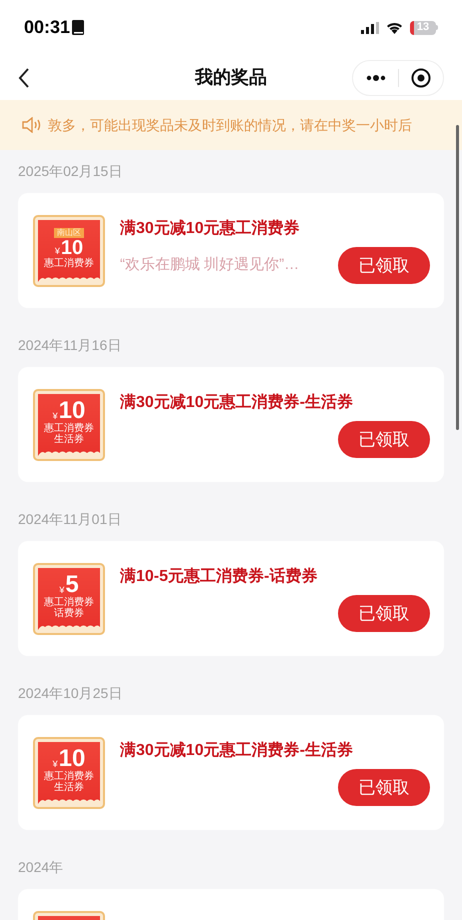 This screenshot has width=462, height=920. Describe the element at coordinates (24, 78) in the screenshot. I see `back-icon` at that location.